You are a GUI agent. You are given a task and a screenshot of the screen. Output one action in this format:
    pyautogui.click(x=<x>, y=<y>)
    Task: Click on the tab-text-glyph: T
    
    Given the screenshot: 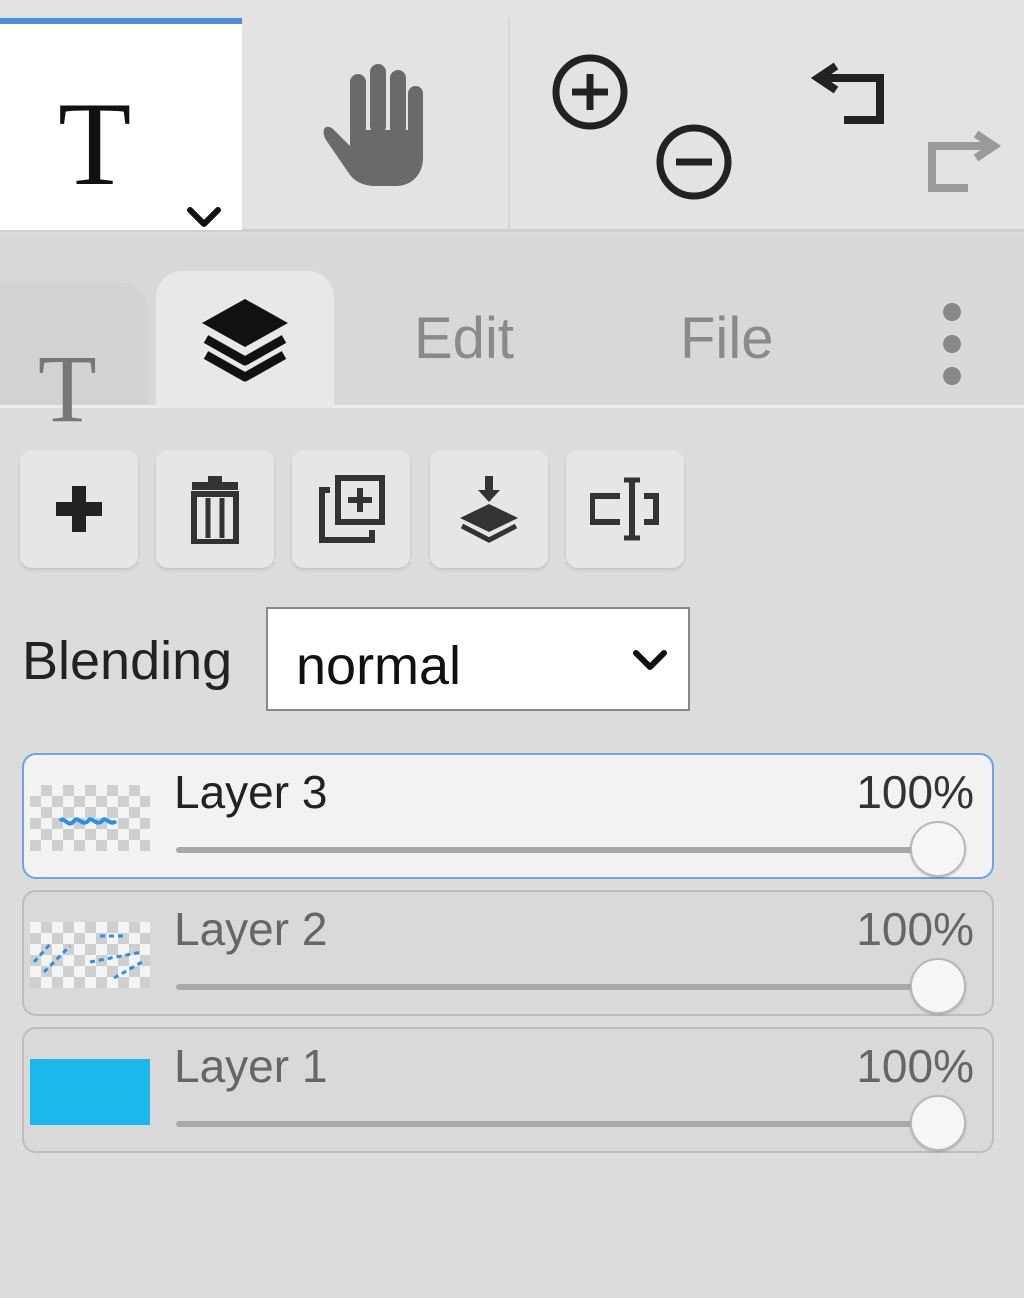 What is the action you would take?
    pyautogui.click(x=67, y=388)
    